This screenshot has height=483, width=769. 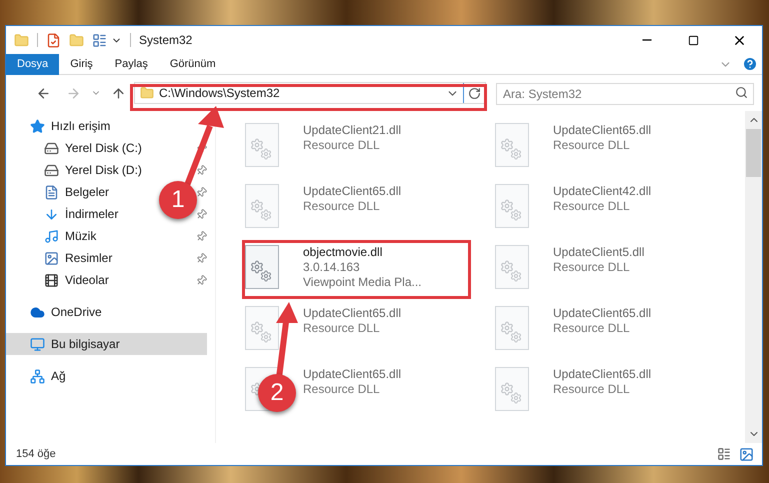 What do you see at coordinates (51, 214) in the screenshot?
I see `download-icon` at bounding box center [51, 214].